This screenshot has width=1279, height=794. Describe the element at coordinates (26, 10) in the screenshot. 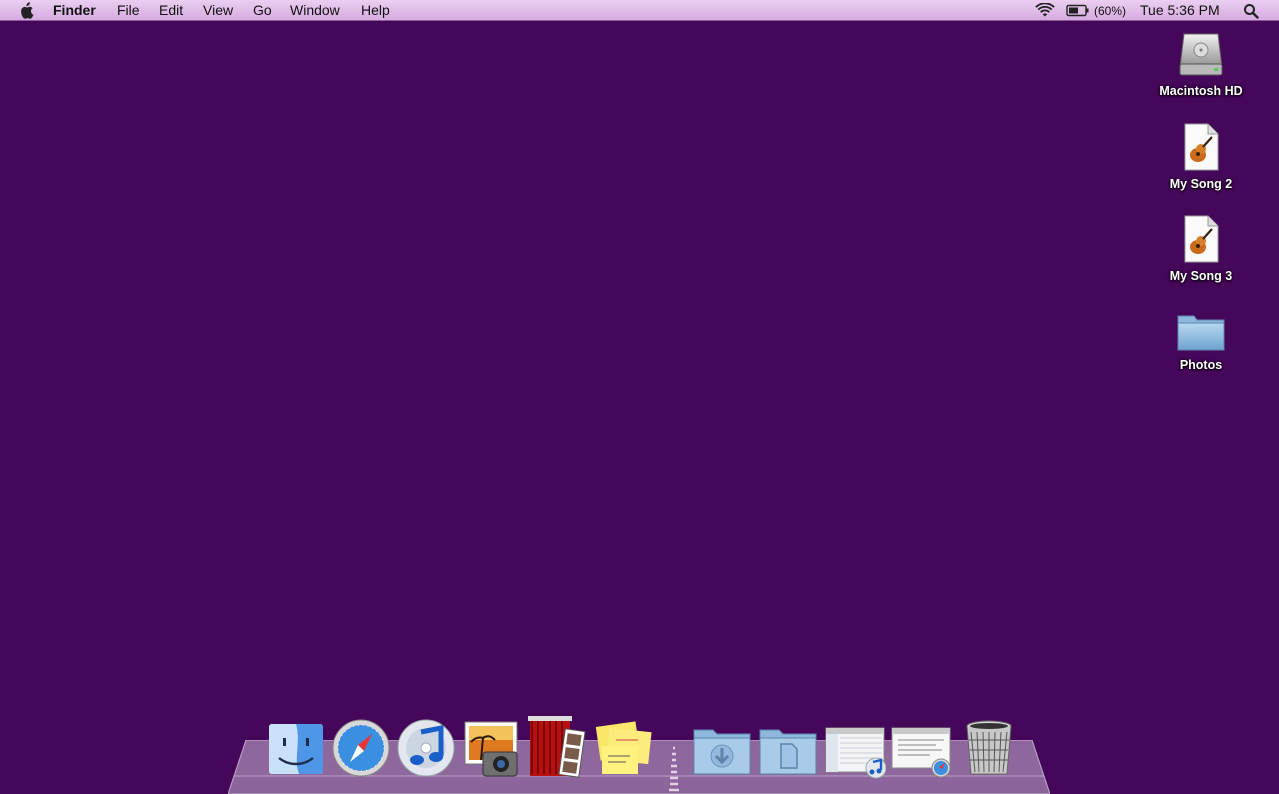

I see `apple-logo-icon` at that location.